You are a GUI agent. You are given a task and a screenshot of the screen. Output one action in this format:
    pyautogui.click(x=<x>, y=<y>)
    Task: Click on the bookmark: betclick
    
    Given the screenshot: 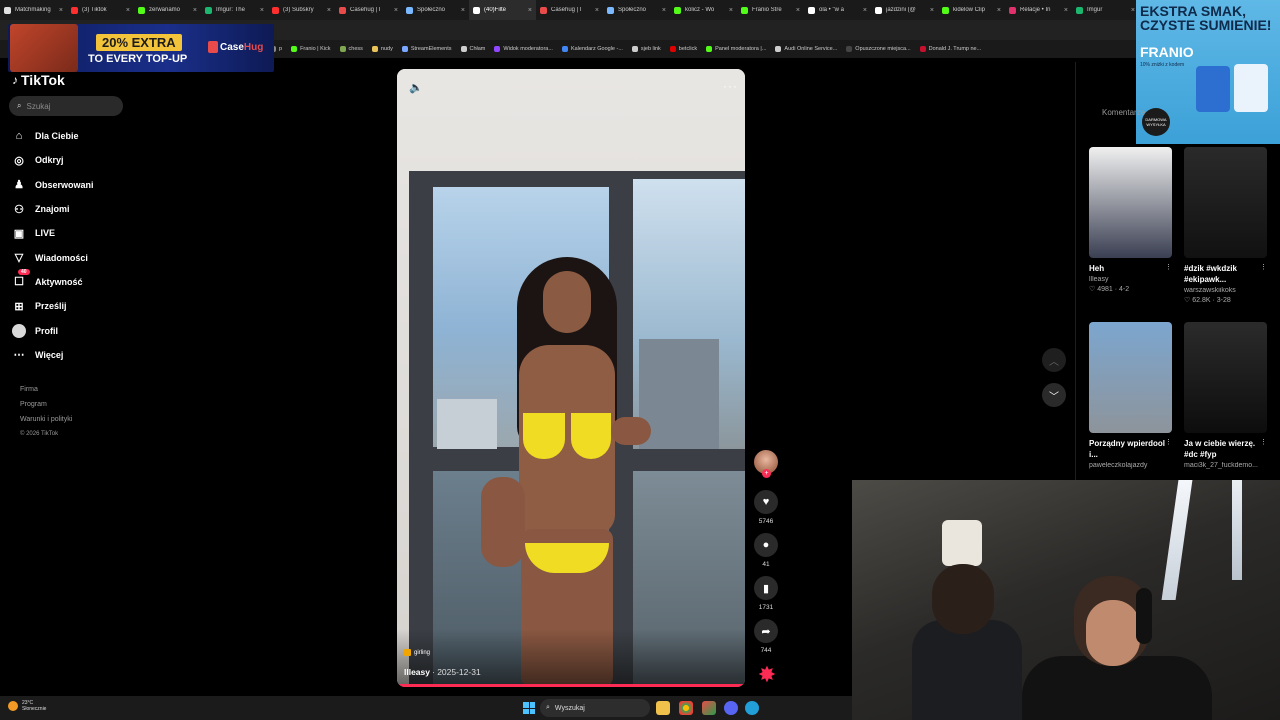 What is the action you would take?
    pyautogui.click(x=683, y=49)
    